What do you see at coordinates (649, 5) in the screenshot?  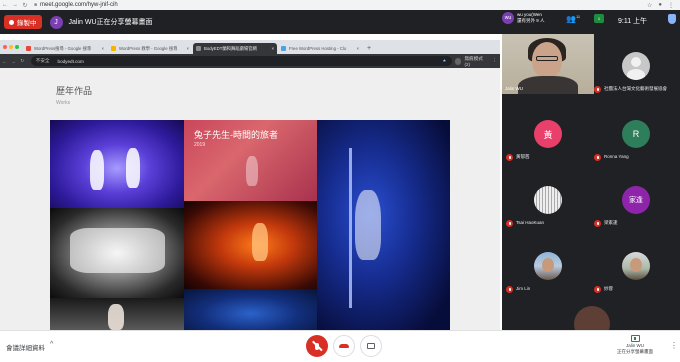 I see `star-icon: ☆` at bounding box center [649, 5].